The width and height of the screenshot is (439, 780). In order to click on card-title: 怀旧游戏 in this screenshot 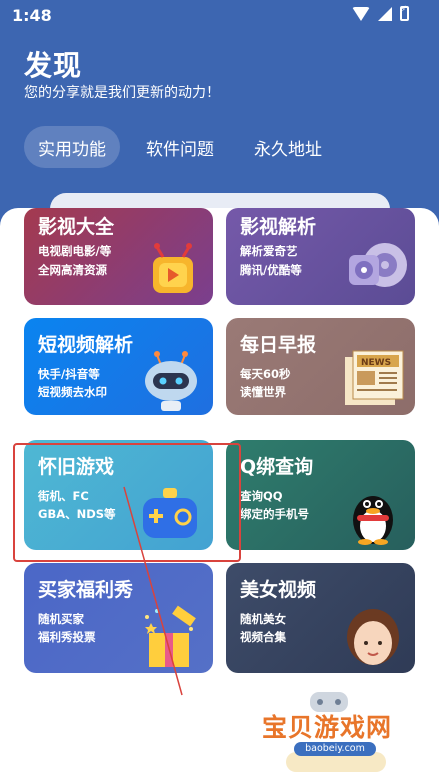, I will do `click(76, 467)`.